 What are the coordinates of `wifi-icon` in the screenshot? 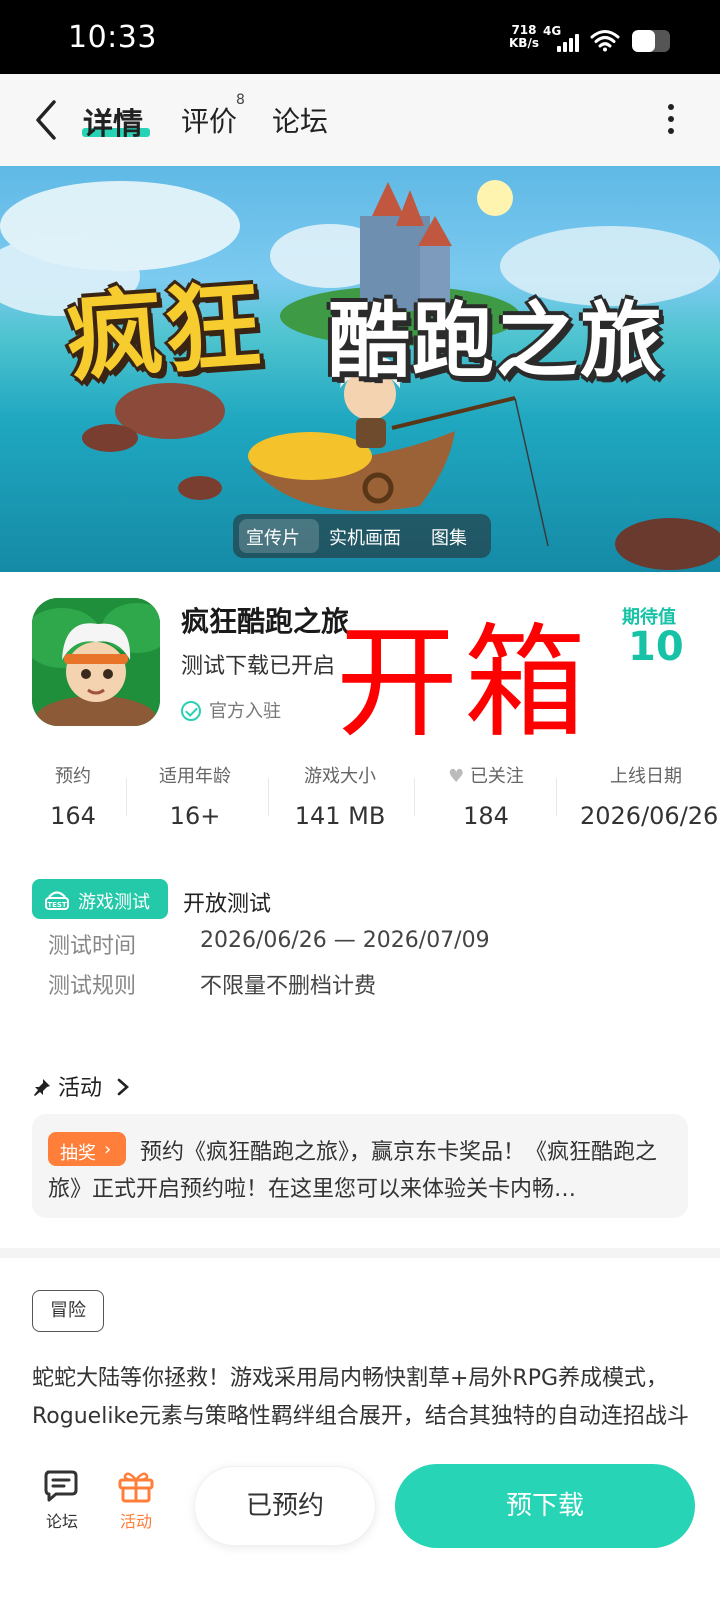 It's located at (605, 41).